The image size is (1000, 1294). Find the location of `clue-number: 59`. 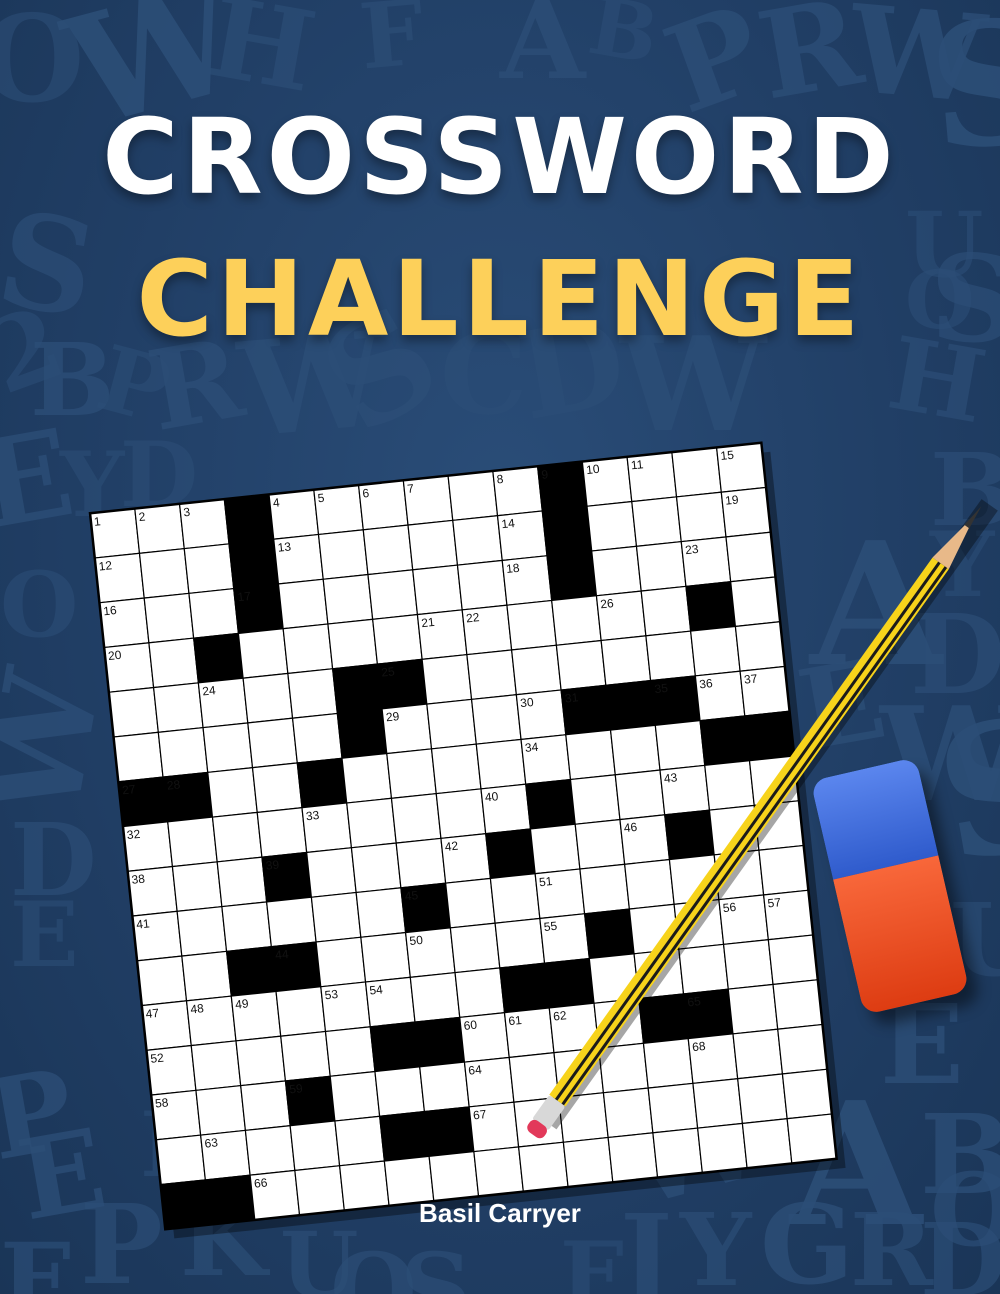

clue-number: 59 is located at coordinates (296, 1088).